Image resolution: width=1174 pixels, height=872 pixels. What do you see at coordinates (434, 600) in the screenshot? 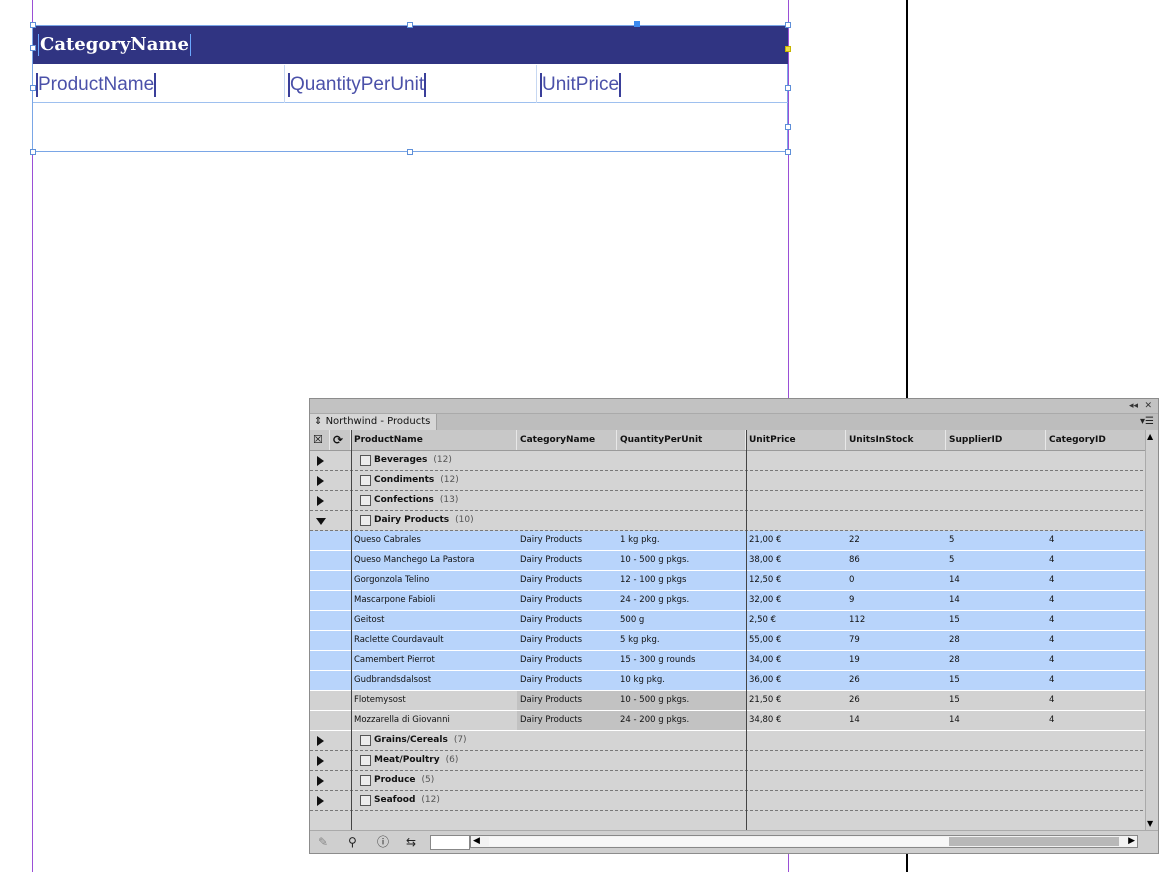
I see `cell-productname: Mascarpone Fabioli` at bounding box center [434, 600].